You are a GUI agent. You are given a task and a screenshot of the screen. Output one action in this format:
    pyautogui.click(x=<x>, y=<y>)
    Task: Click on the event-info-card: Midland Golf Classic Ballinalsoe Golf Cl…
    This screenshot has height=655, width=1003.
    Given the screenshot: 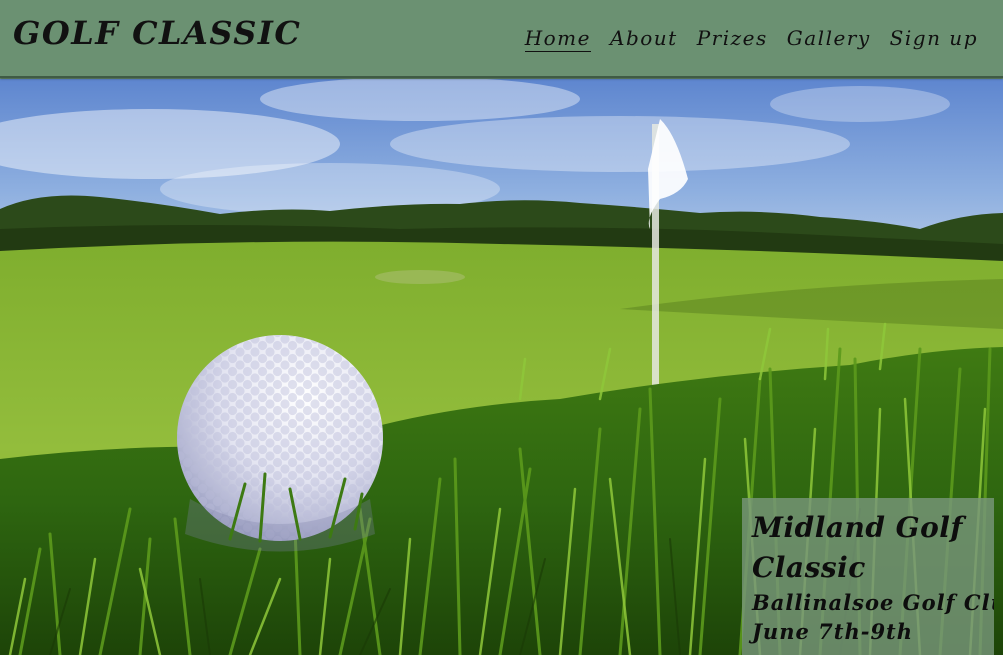 What is the action you would take?
    pyautogui.click(x=868, y=576)
    